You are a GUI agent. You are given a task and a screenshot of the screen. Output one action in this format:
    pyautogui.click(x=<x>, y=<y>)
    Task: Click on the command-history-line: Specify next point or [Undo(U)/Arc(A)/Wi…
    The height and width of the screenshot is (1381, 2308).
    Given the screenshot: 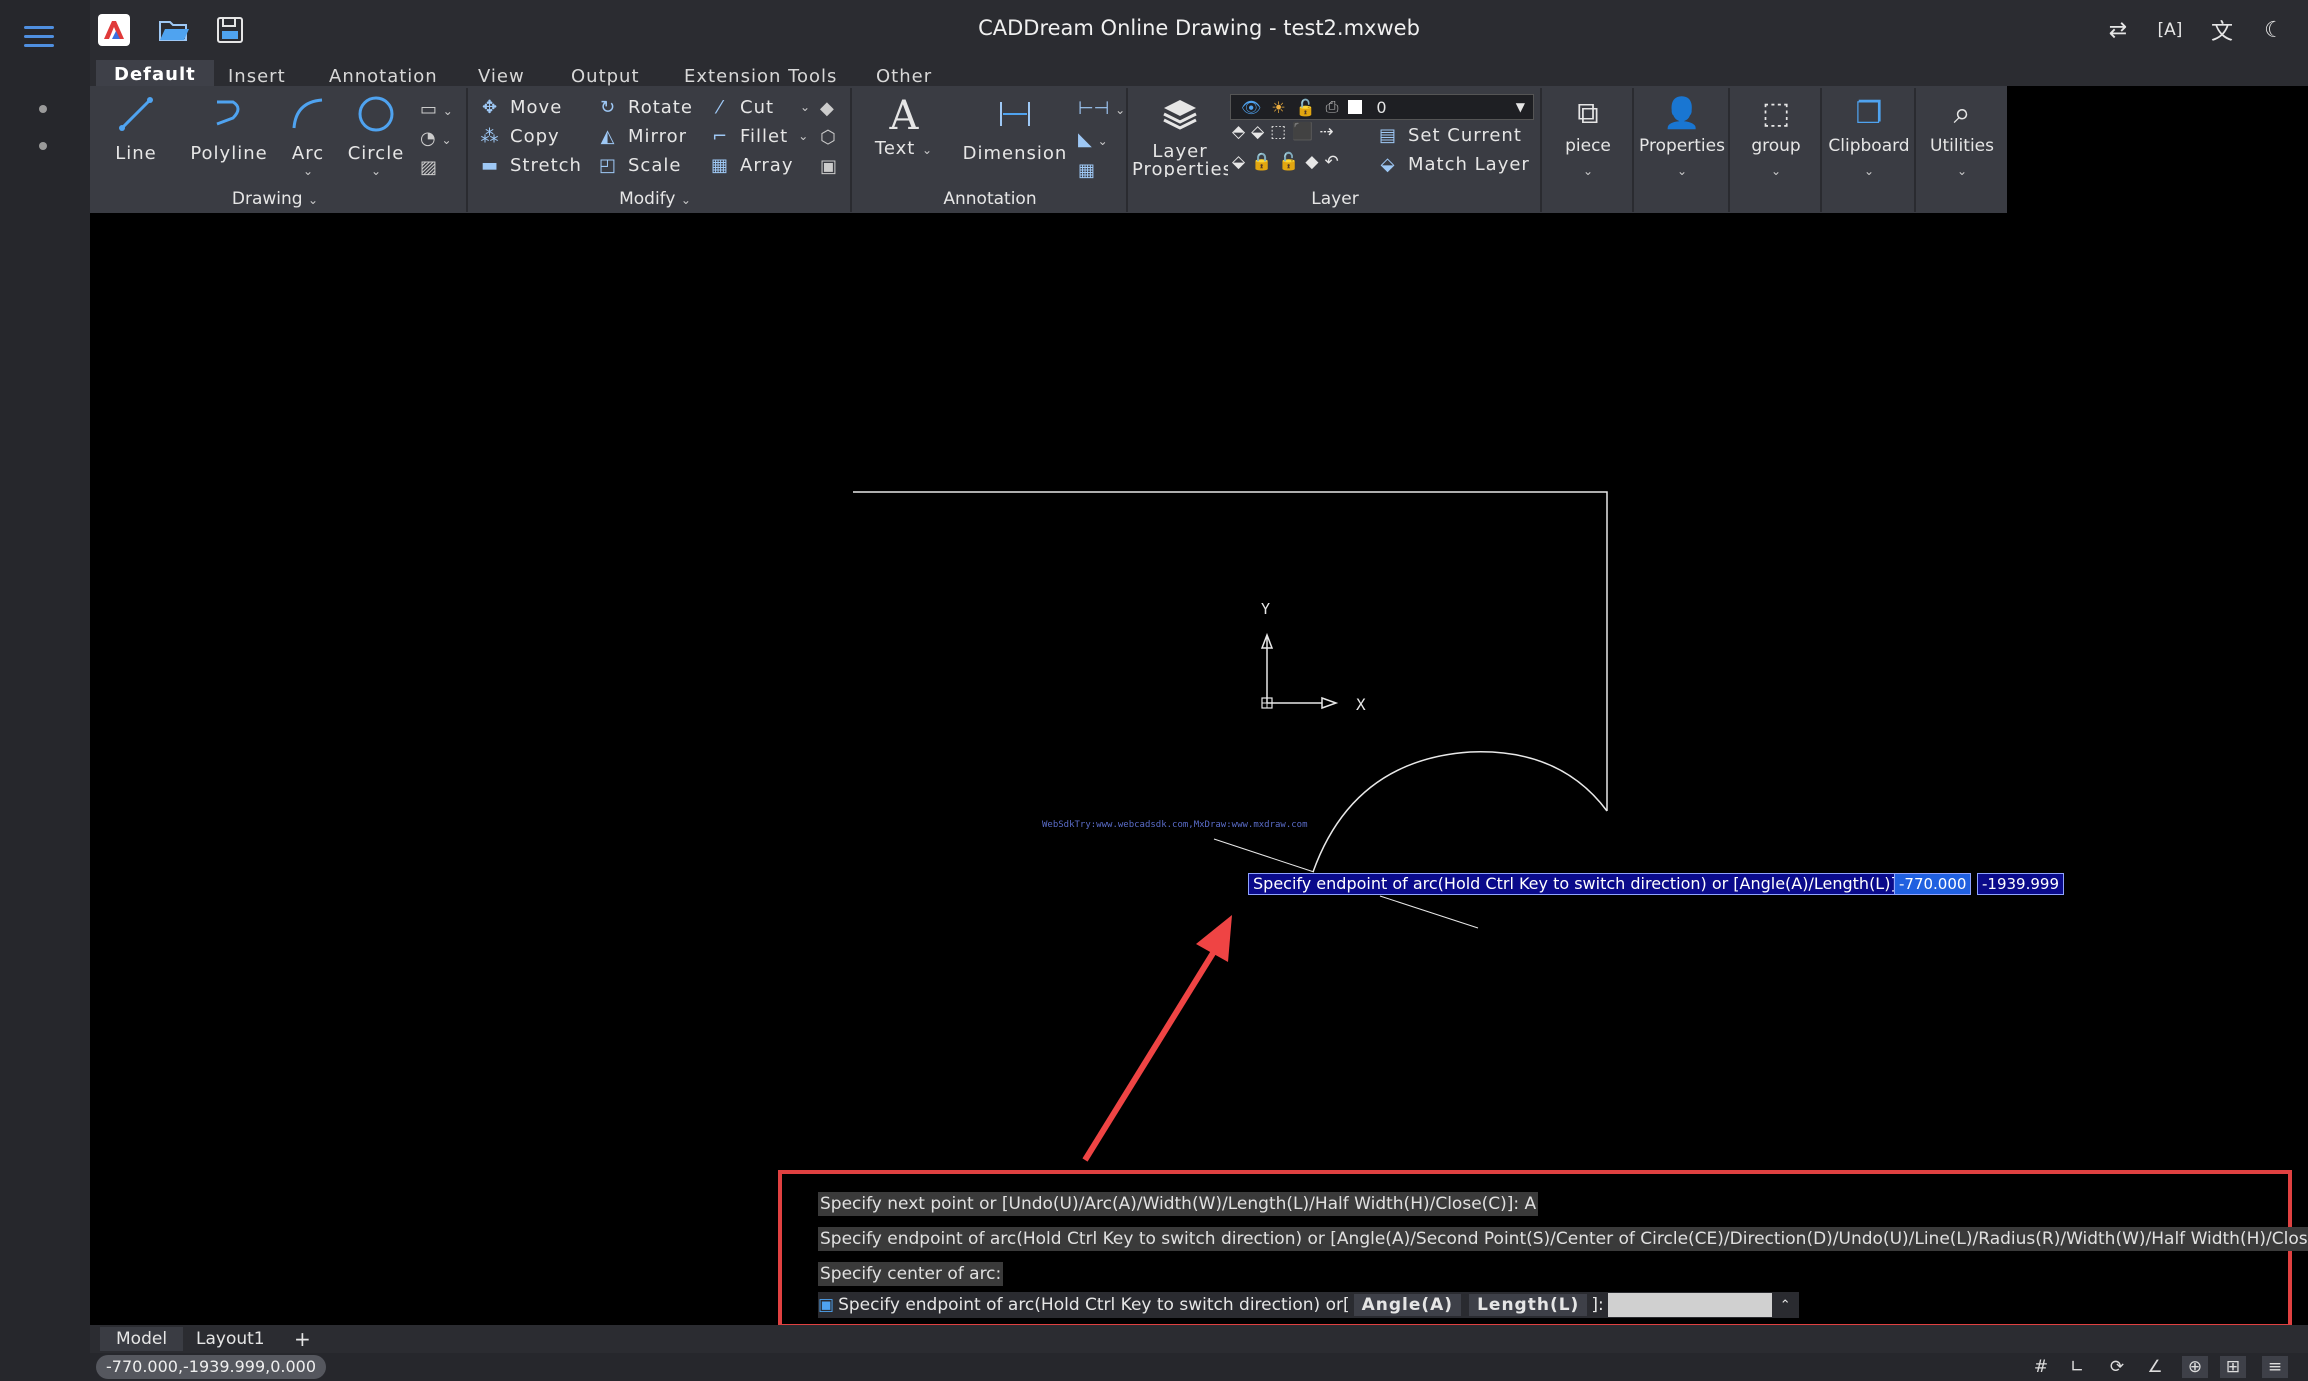 What is the action you would take?
    pyautogui.click(x=1178, y=1204)
    